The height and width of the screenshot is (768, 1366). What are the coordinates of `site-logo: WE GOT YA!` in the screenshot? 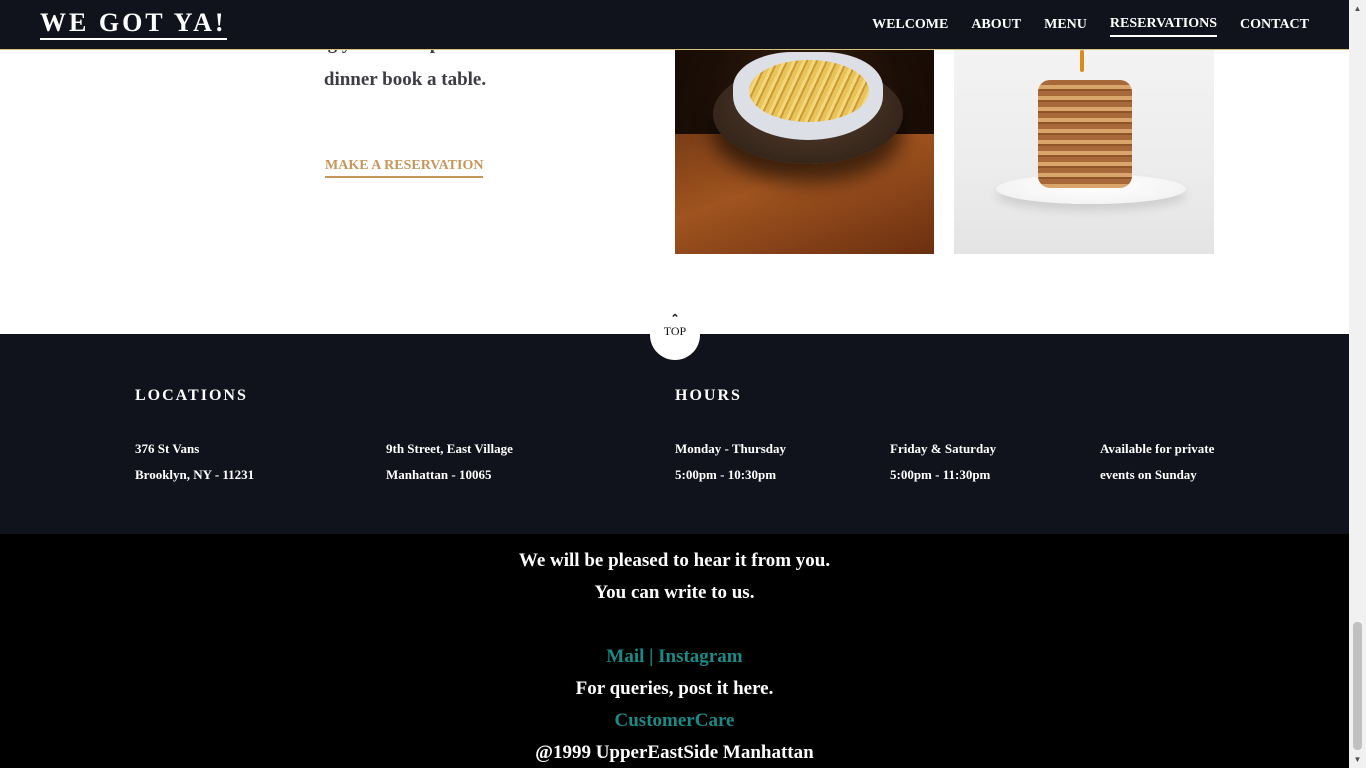 It's located at (133, 24).